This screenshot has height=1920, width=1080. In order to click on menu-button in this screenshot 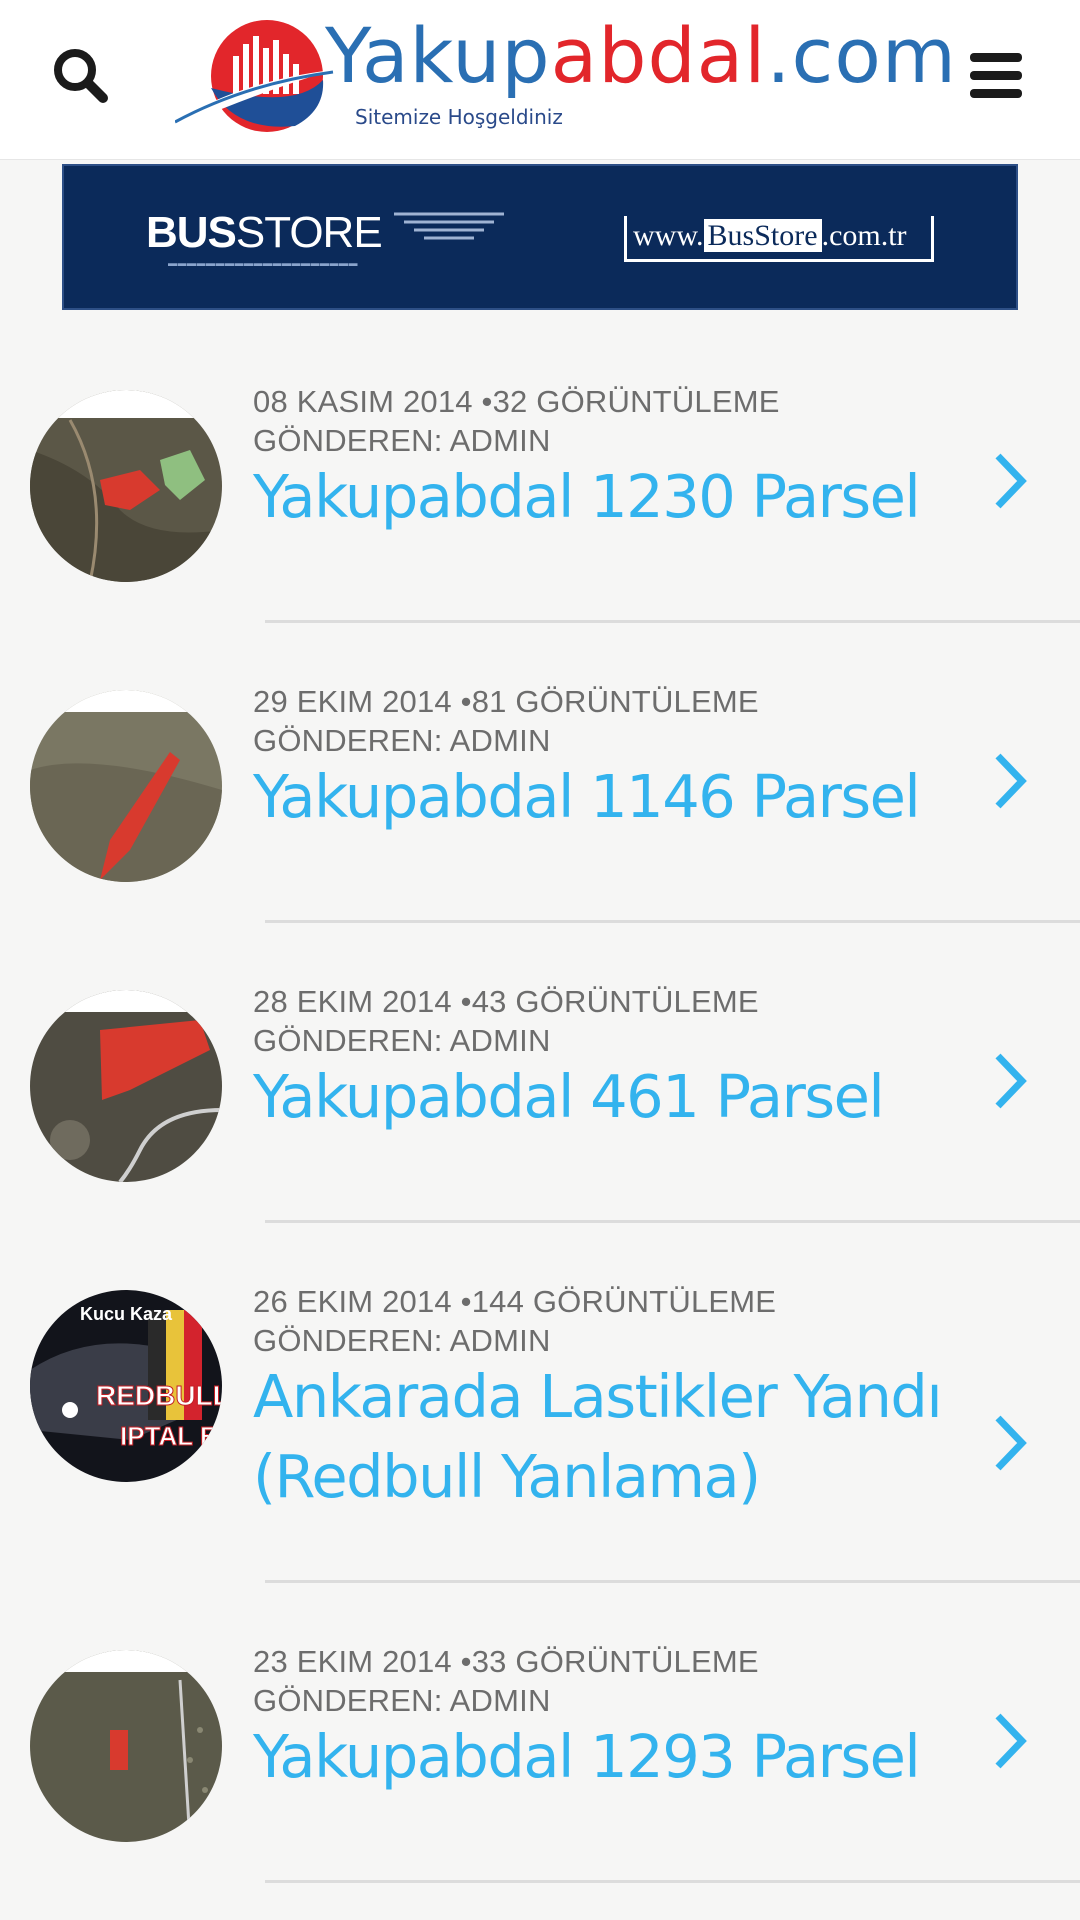, I will do `click(995, 75)`.